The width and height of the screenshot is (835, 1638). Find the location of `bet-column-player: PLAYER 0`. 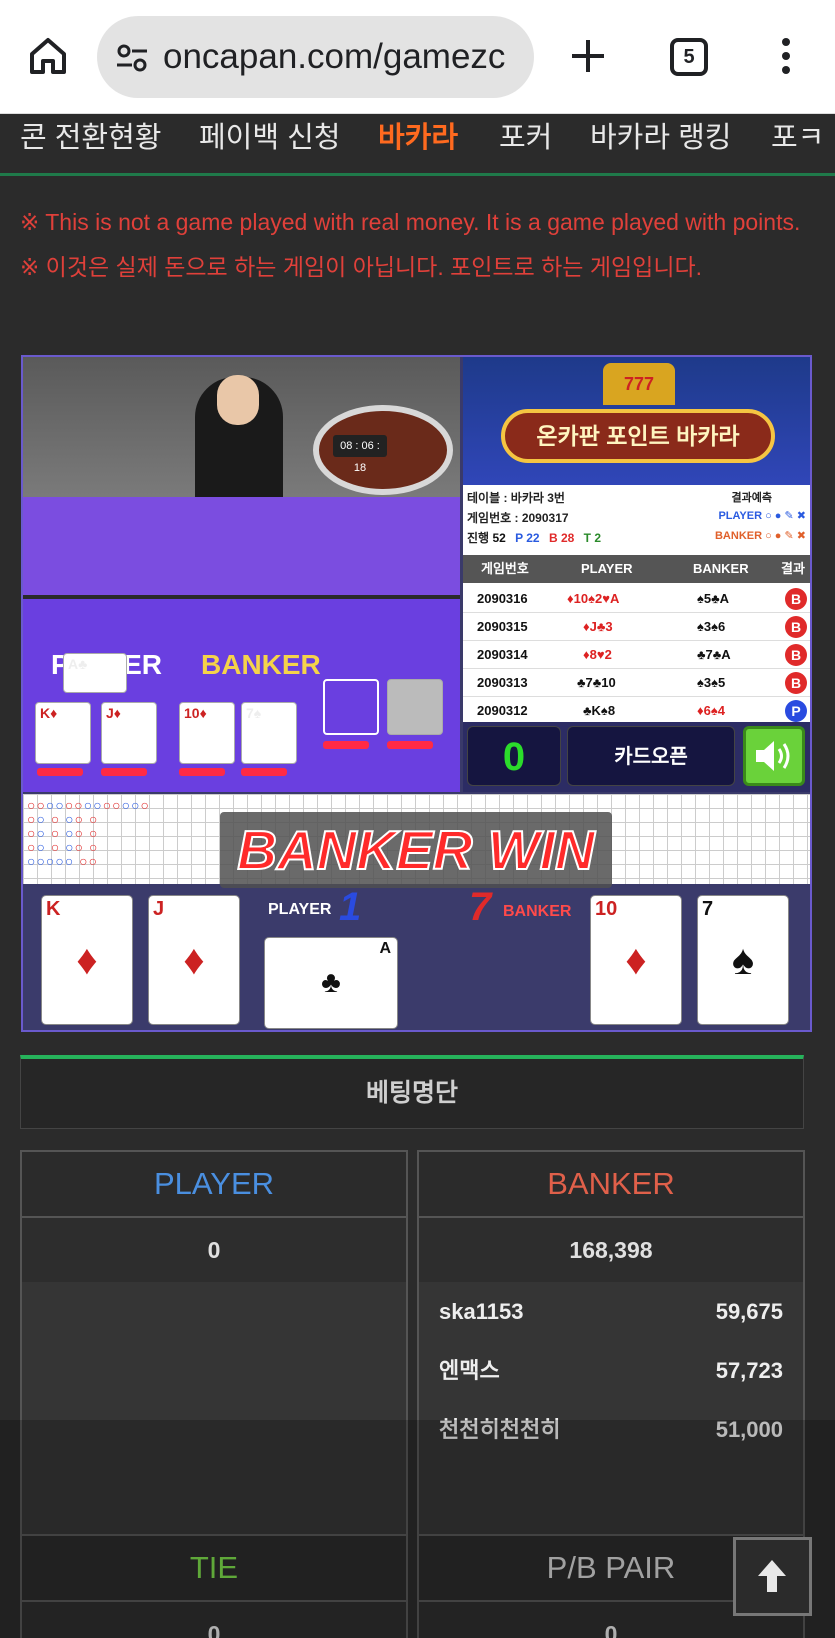

bet-column-player: PLAYER 0 is located at coordinates (214, 1344).